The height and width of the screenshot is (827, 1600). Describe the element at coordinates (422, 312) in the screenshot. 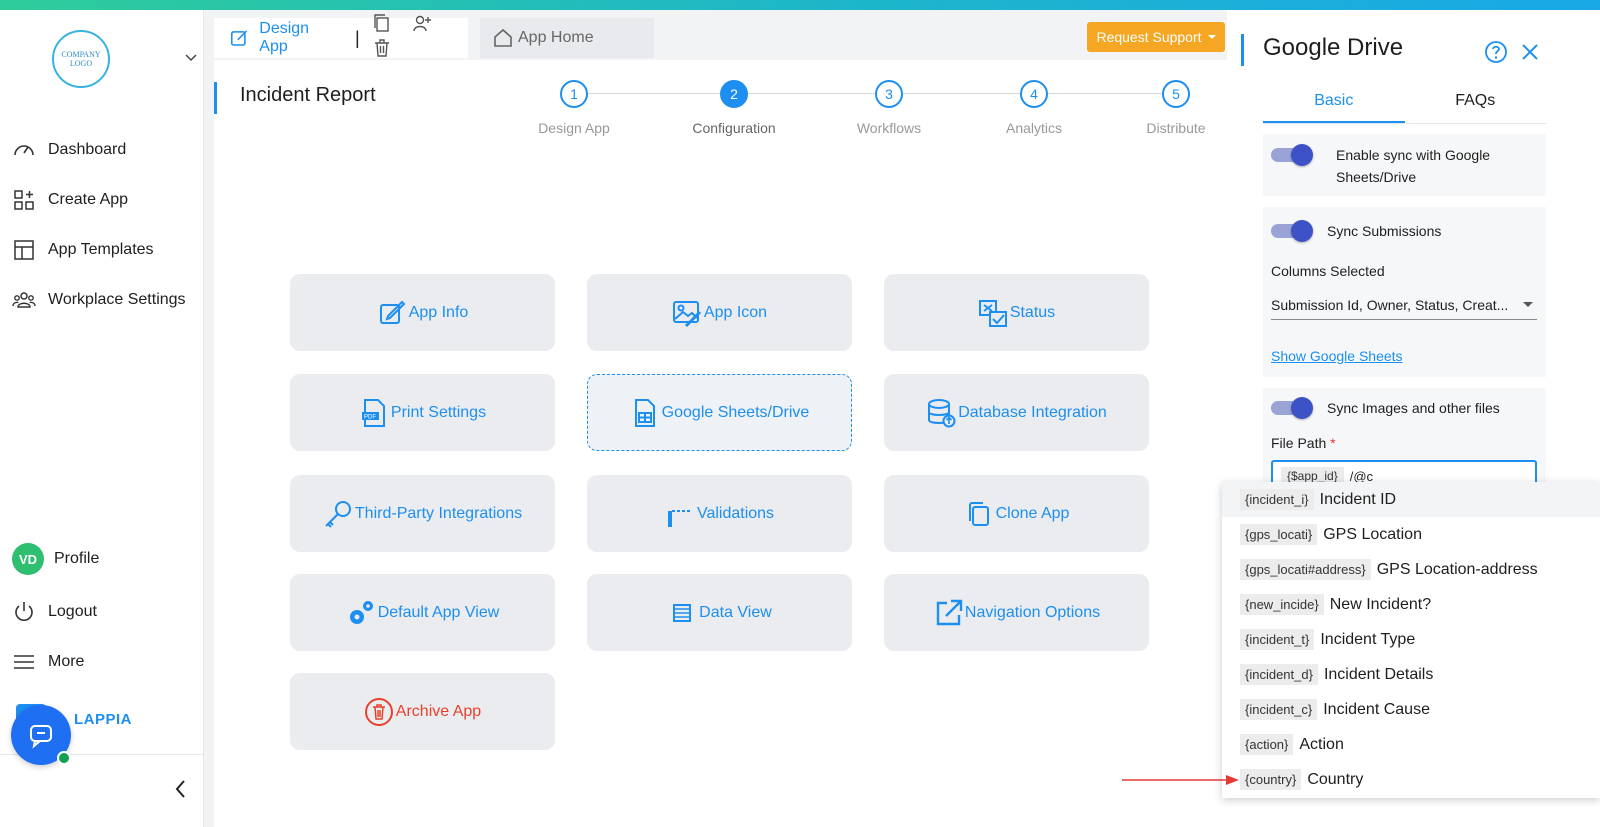

I see `tile-app-info: App Info` at that location.